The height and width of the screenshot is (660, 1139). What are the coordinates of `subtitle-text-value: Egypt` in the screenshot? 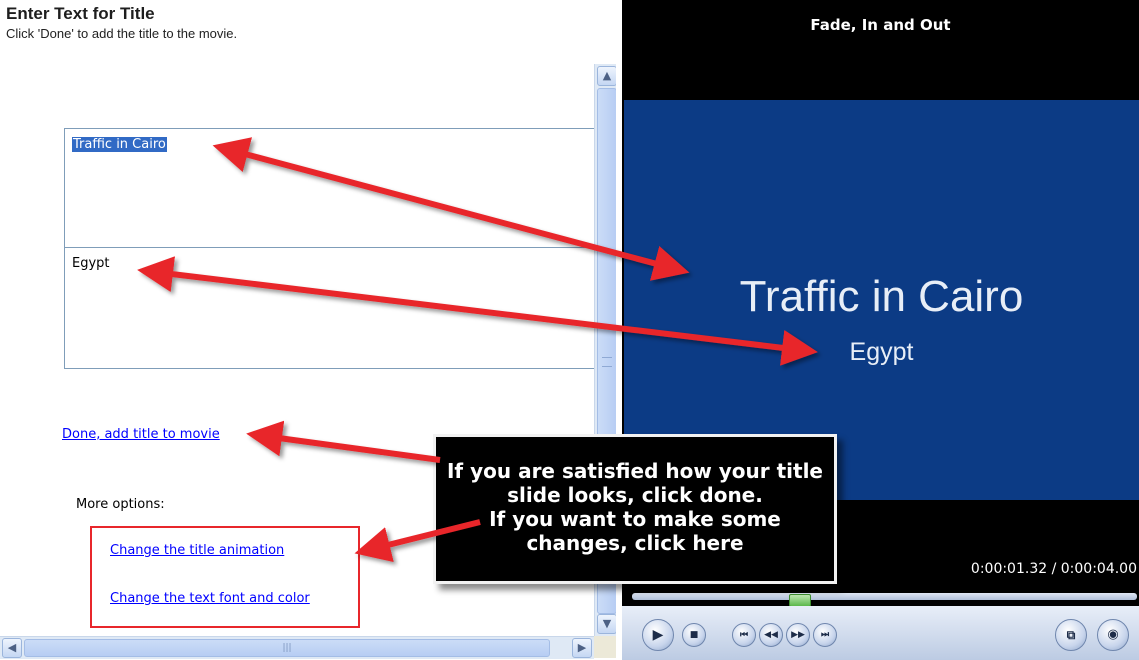 It's located at (91, 263).